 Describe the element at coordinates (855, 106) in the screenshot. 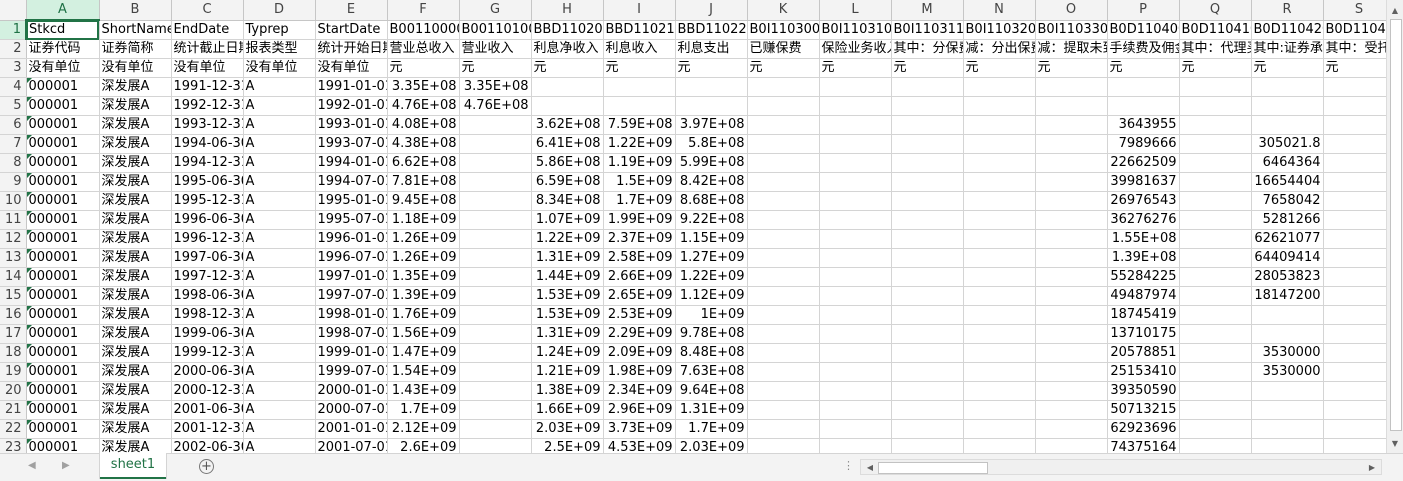

I see `cell-l5` at that location.